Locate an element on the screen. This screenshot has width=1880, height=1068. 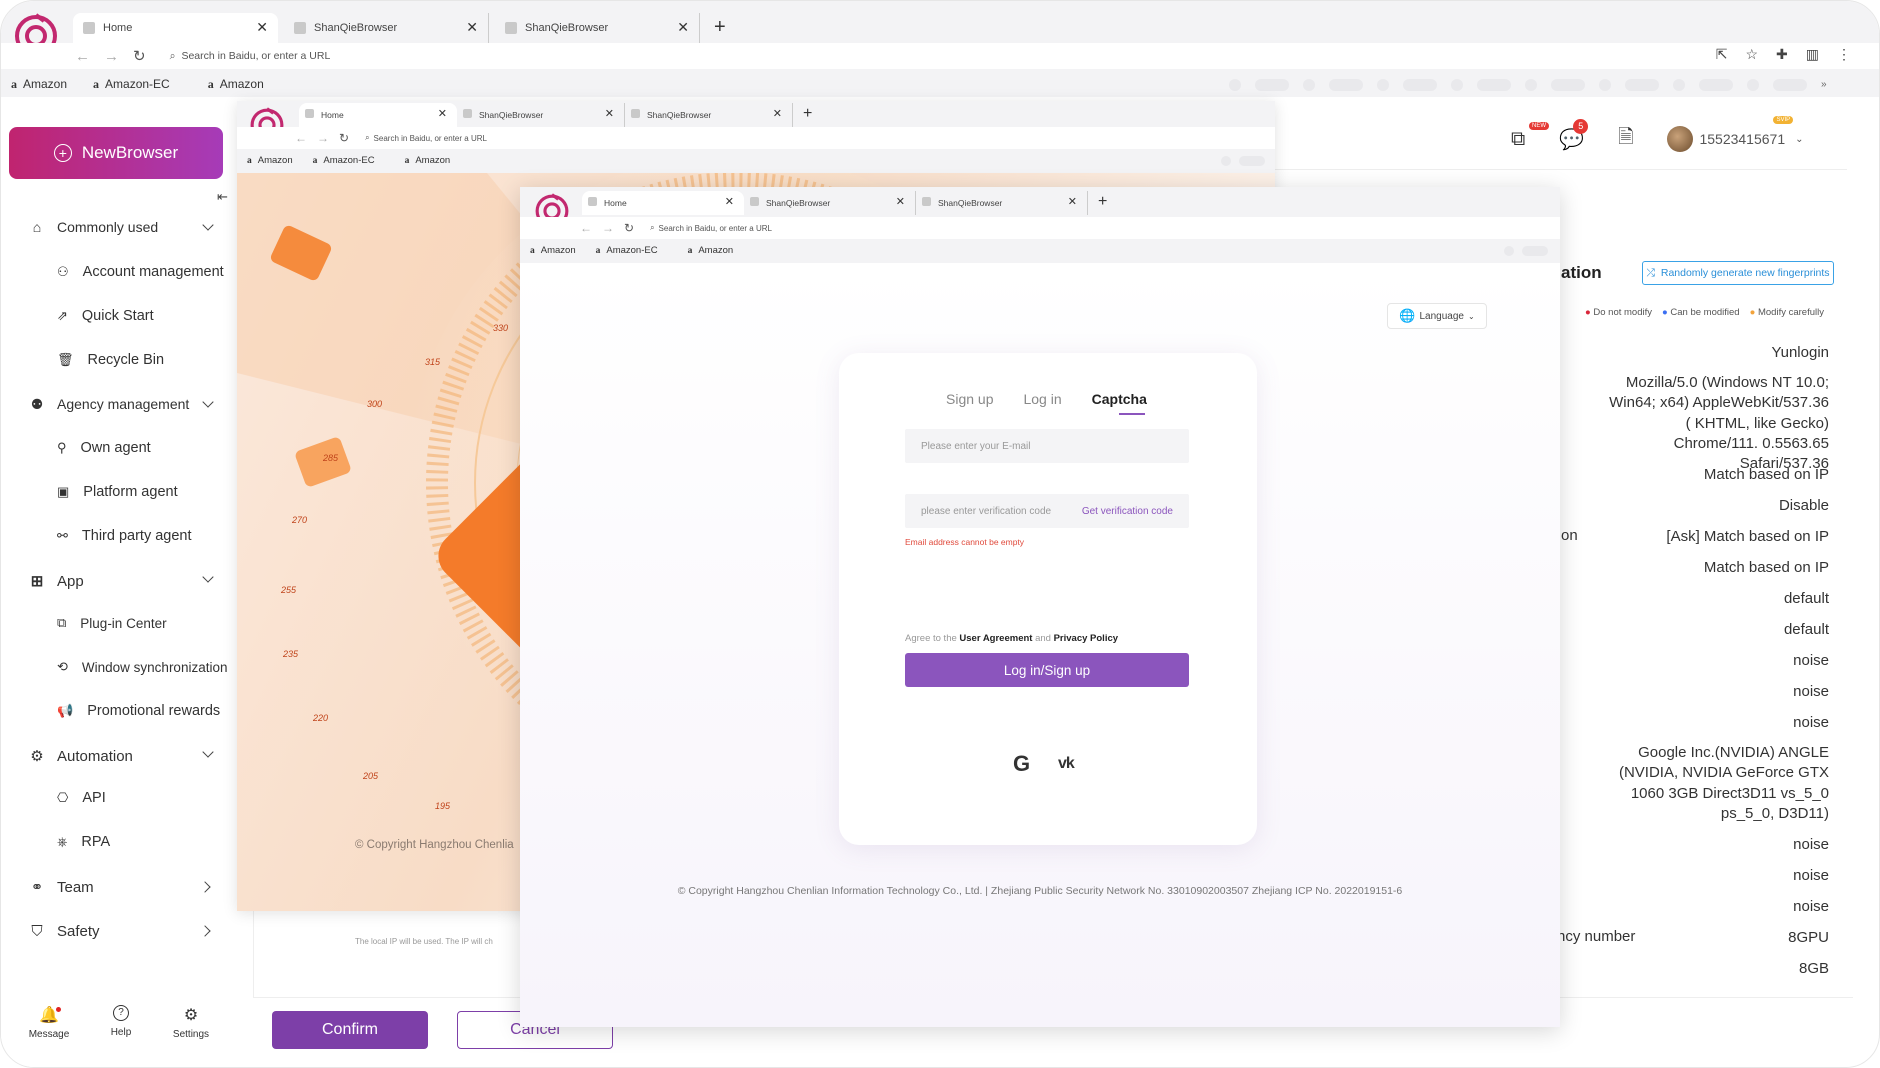
sidebar-section-agency-management: ⚉ Agency management is located at coordinates (108, 404).